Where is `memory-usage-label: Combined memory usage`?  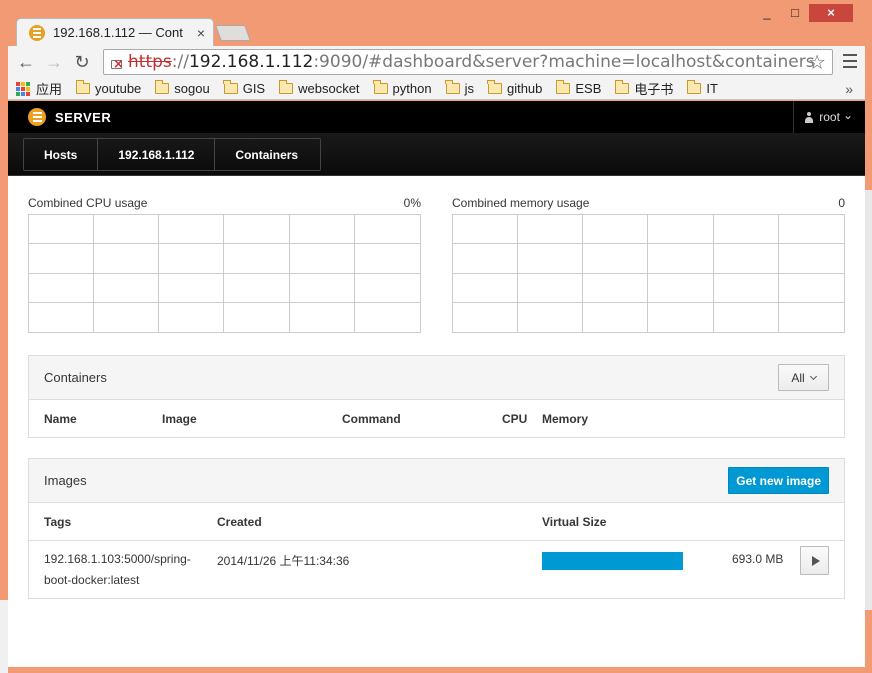 memory-usage-label: Combined memory usage is located at coordinates (521, 203).